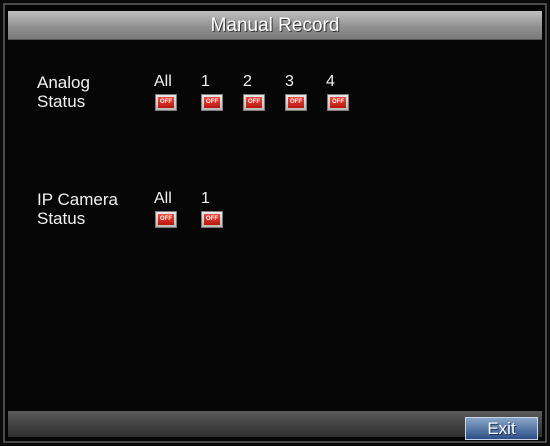 This screenshot has width=550, height=446. I want to click on analog-label-line2: Status, so click(61, 101).